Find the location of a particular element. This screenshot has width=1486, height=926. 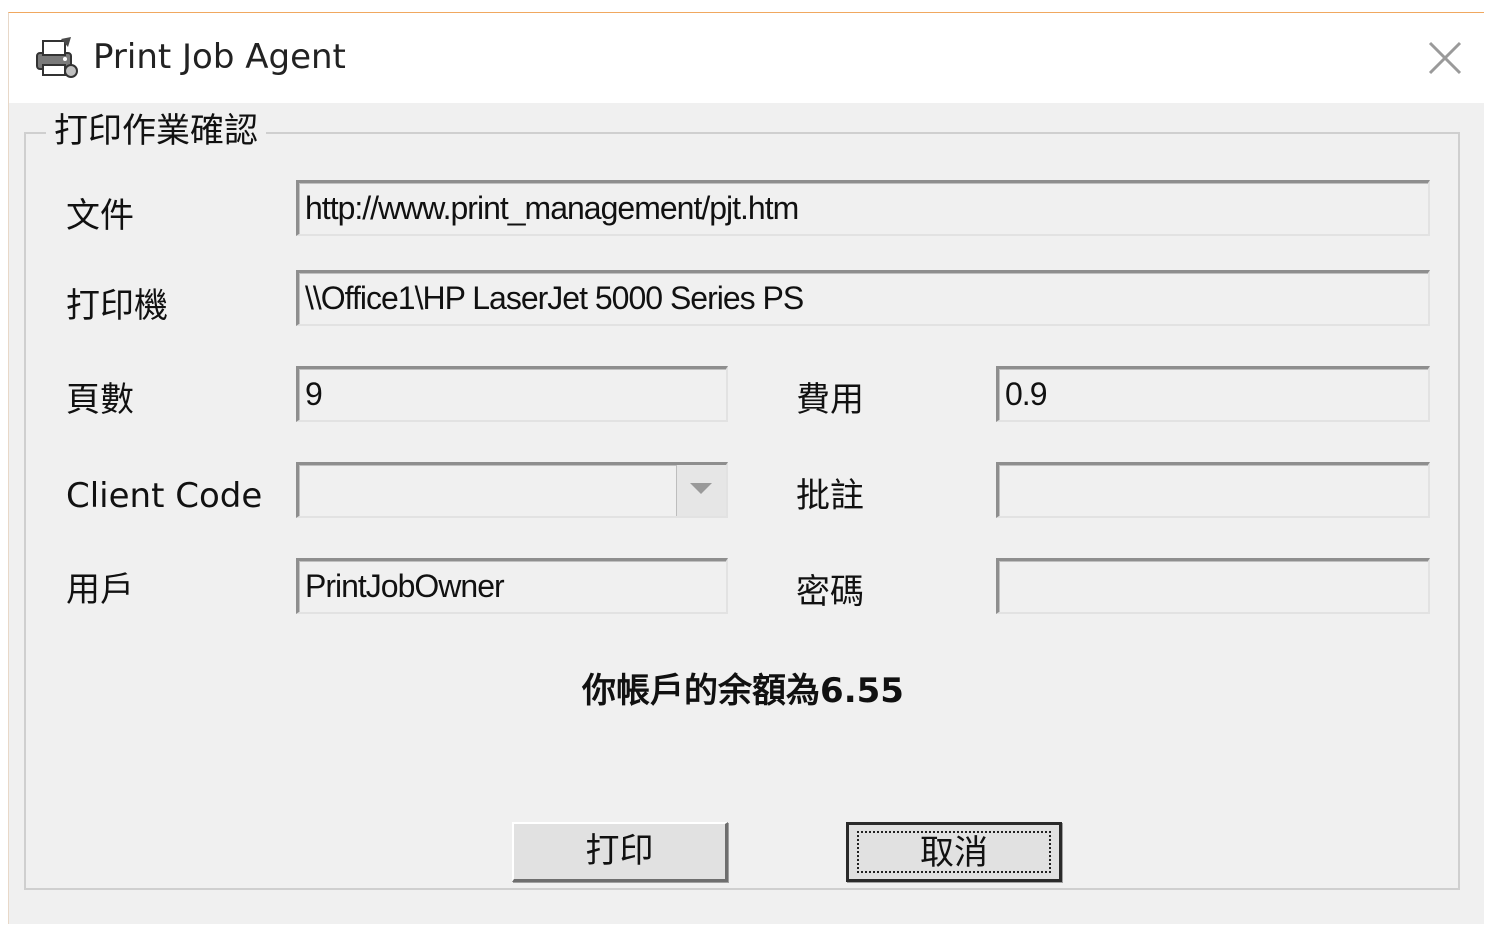

client-code-label: Client Code is located at coordinates (164, 496).